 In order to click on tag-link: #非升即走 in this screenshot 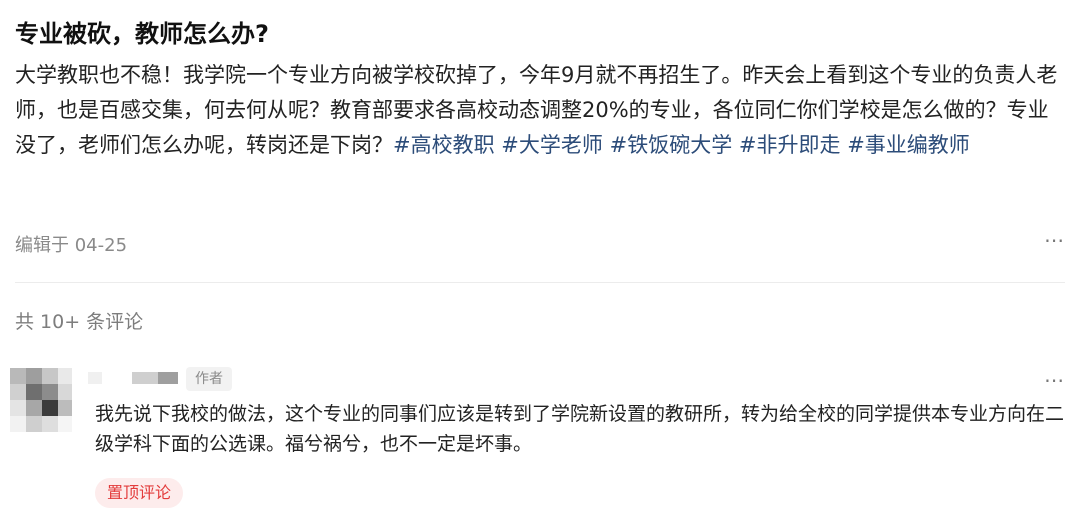, I will do `click(790, 145)`.